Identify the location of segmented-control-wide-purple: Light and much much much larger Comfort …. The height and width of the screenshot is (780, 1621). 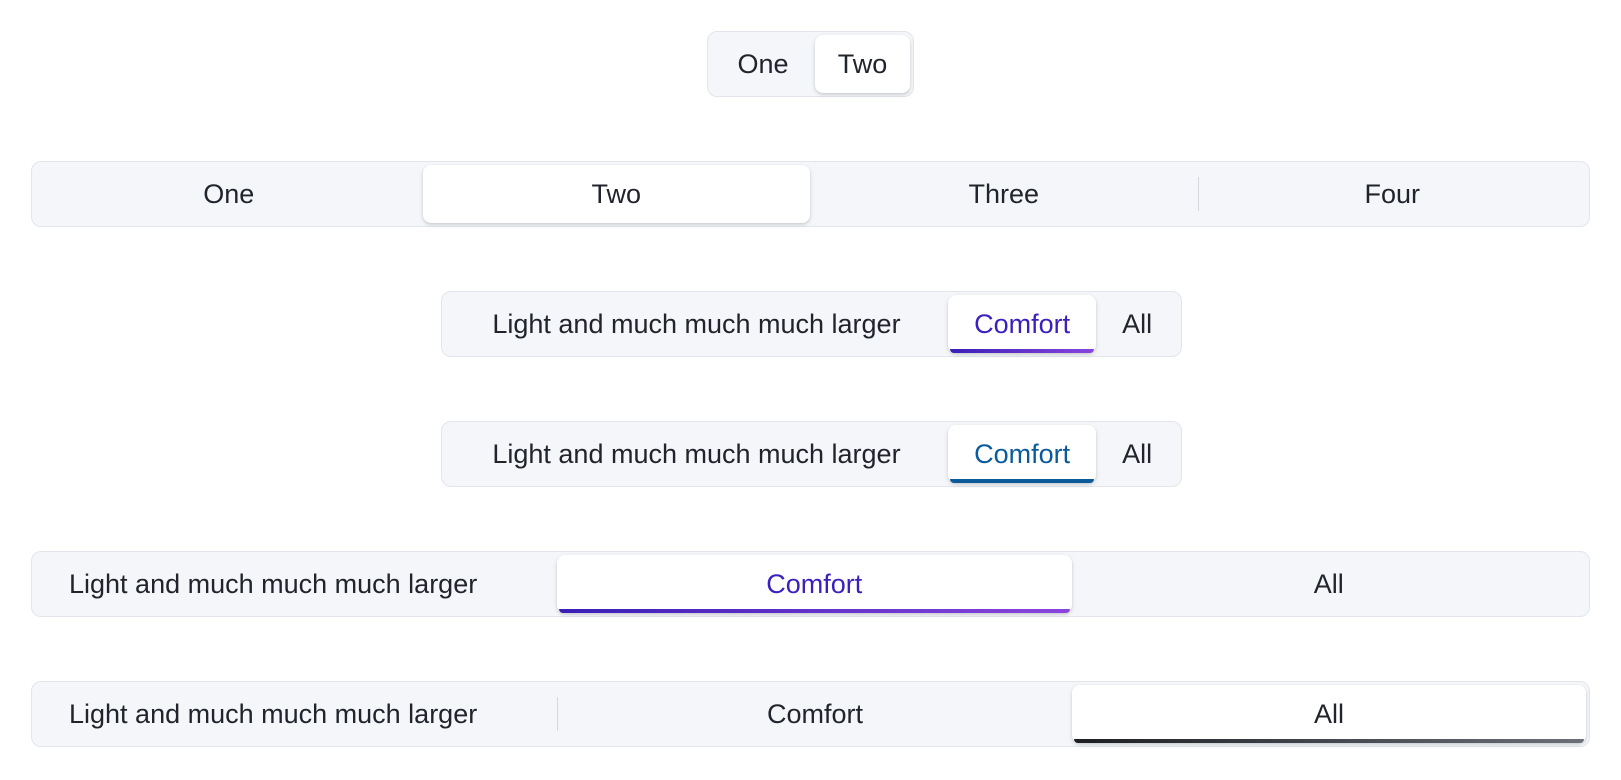
(810, 584).